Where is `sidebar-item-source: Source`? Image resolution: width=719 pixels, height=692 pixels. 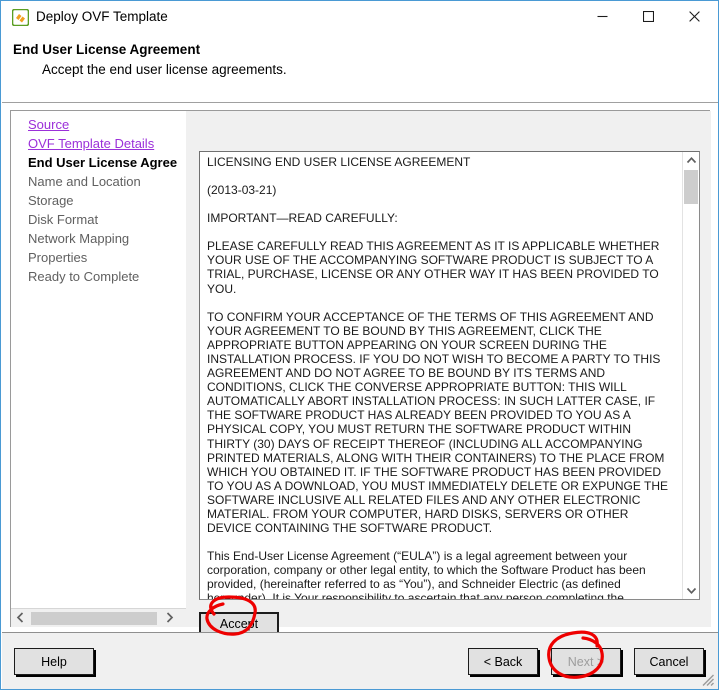 sidebar-item-source: Source is located at coordinates (48, 125).